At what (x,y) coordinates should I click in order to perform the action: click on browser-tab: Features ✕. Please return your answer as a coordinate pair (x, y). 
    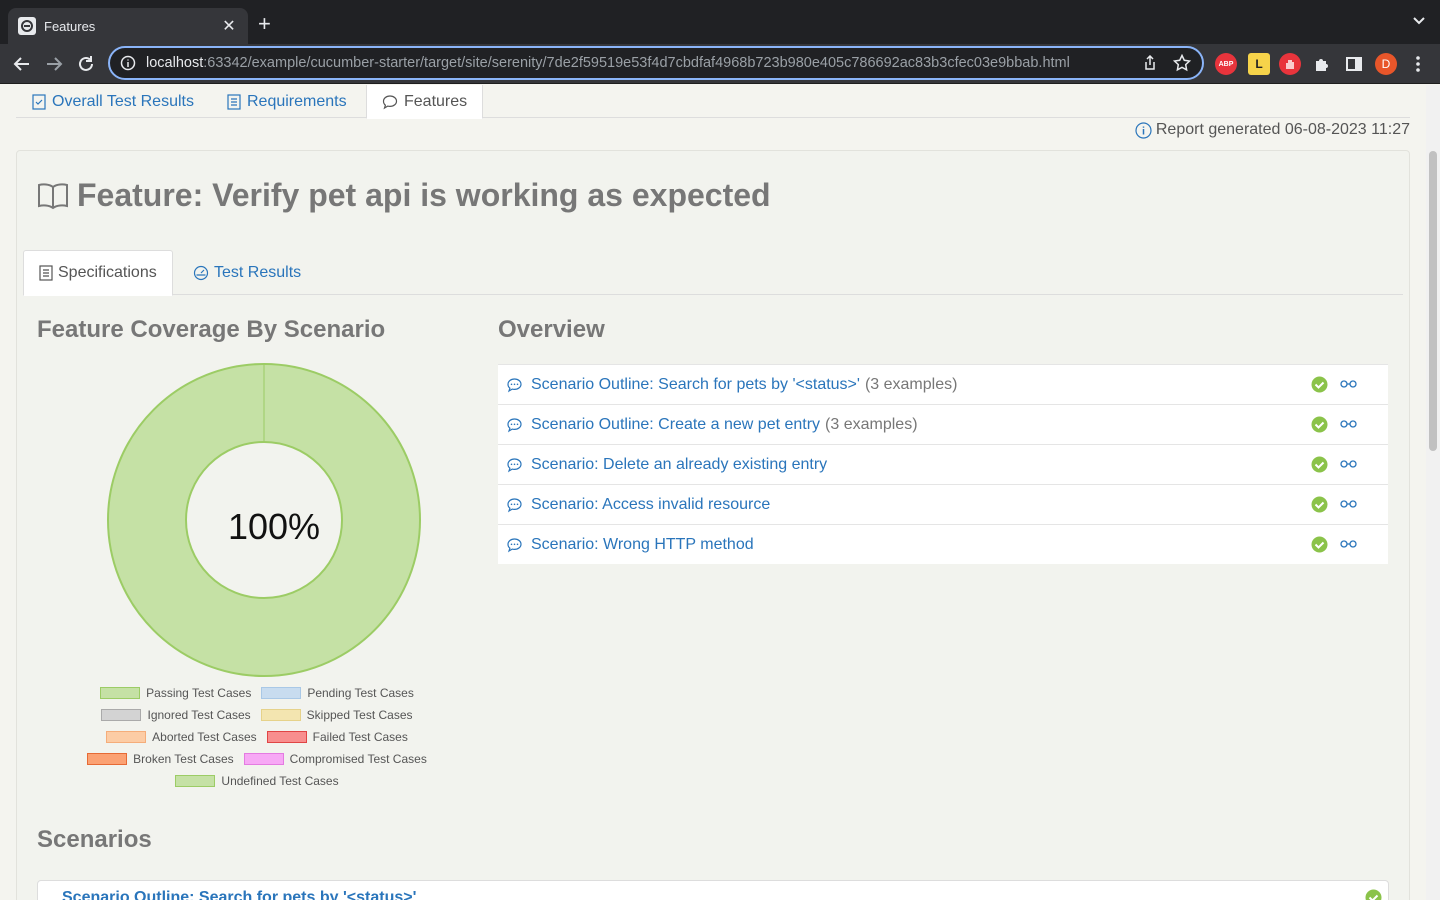
    Looking at the image, I should click on (128, 26).